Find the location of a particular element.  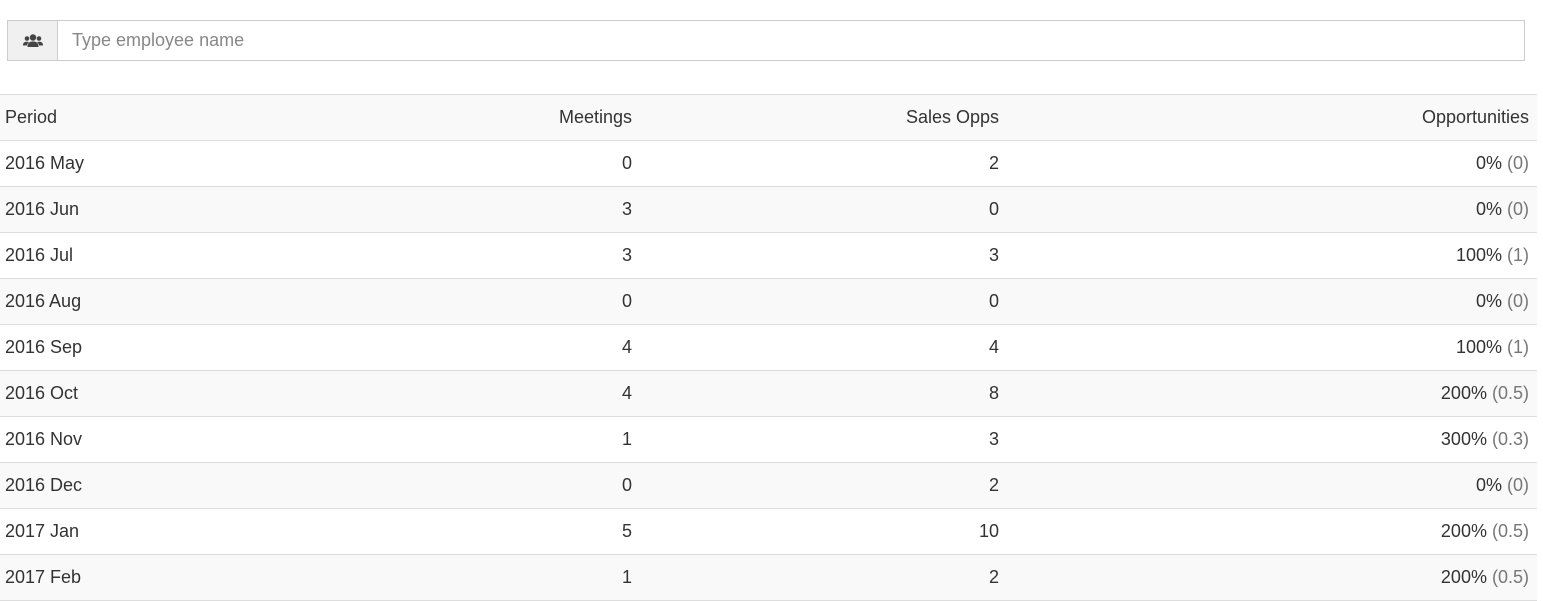

opportunity-percent: 300% is located at coordinates (1463, 439).